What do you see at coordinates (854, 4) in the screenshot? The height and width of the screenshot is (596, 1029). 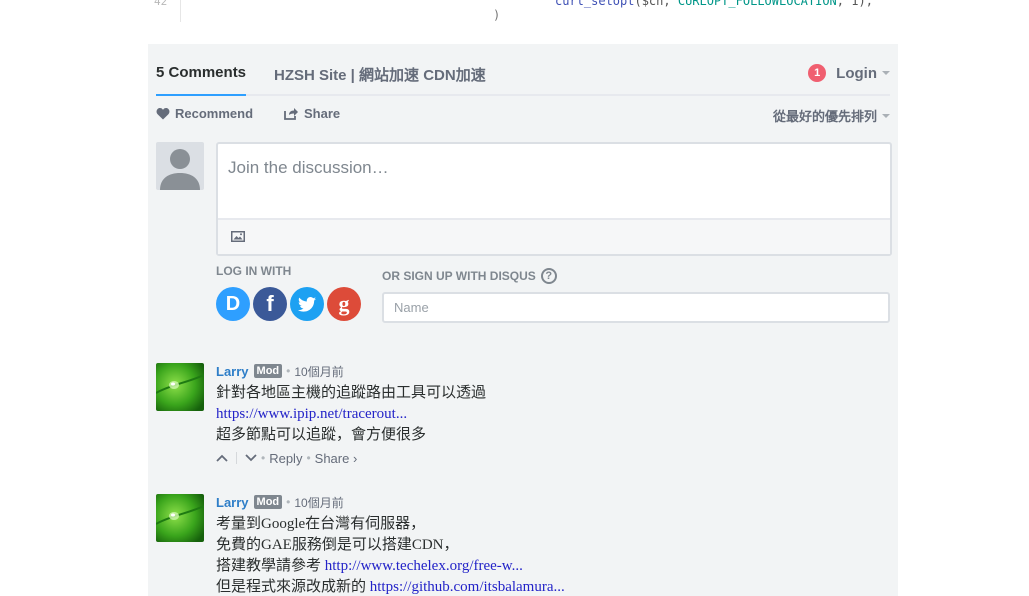 I see `code-args-close: , 1);` at bounding box center [854, 4].